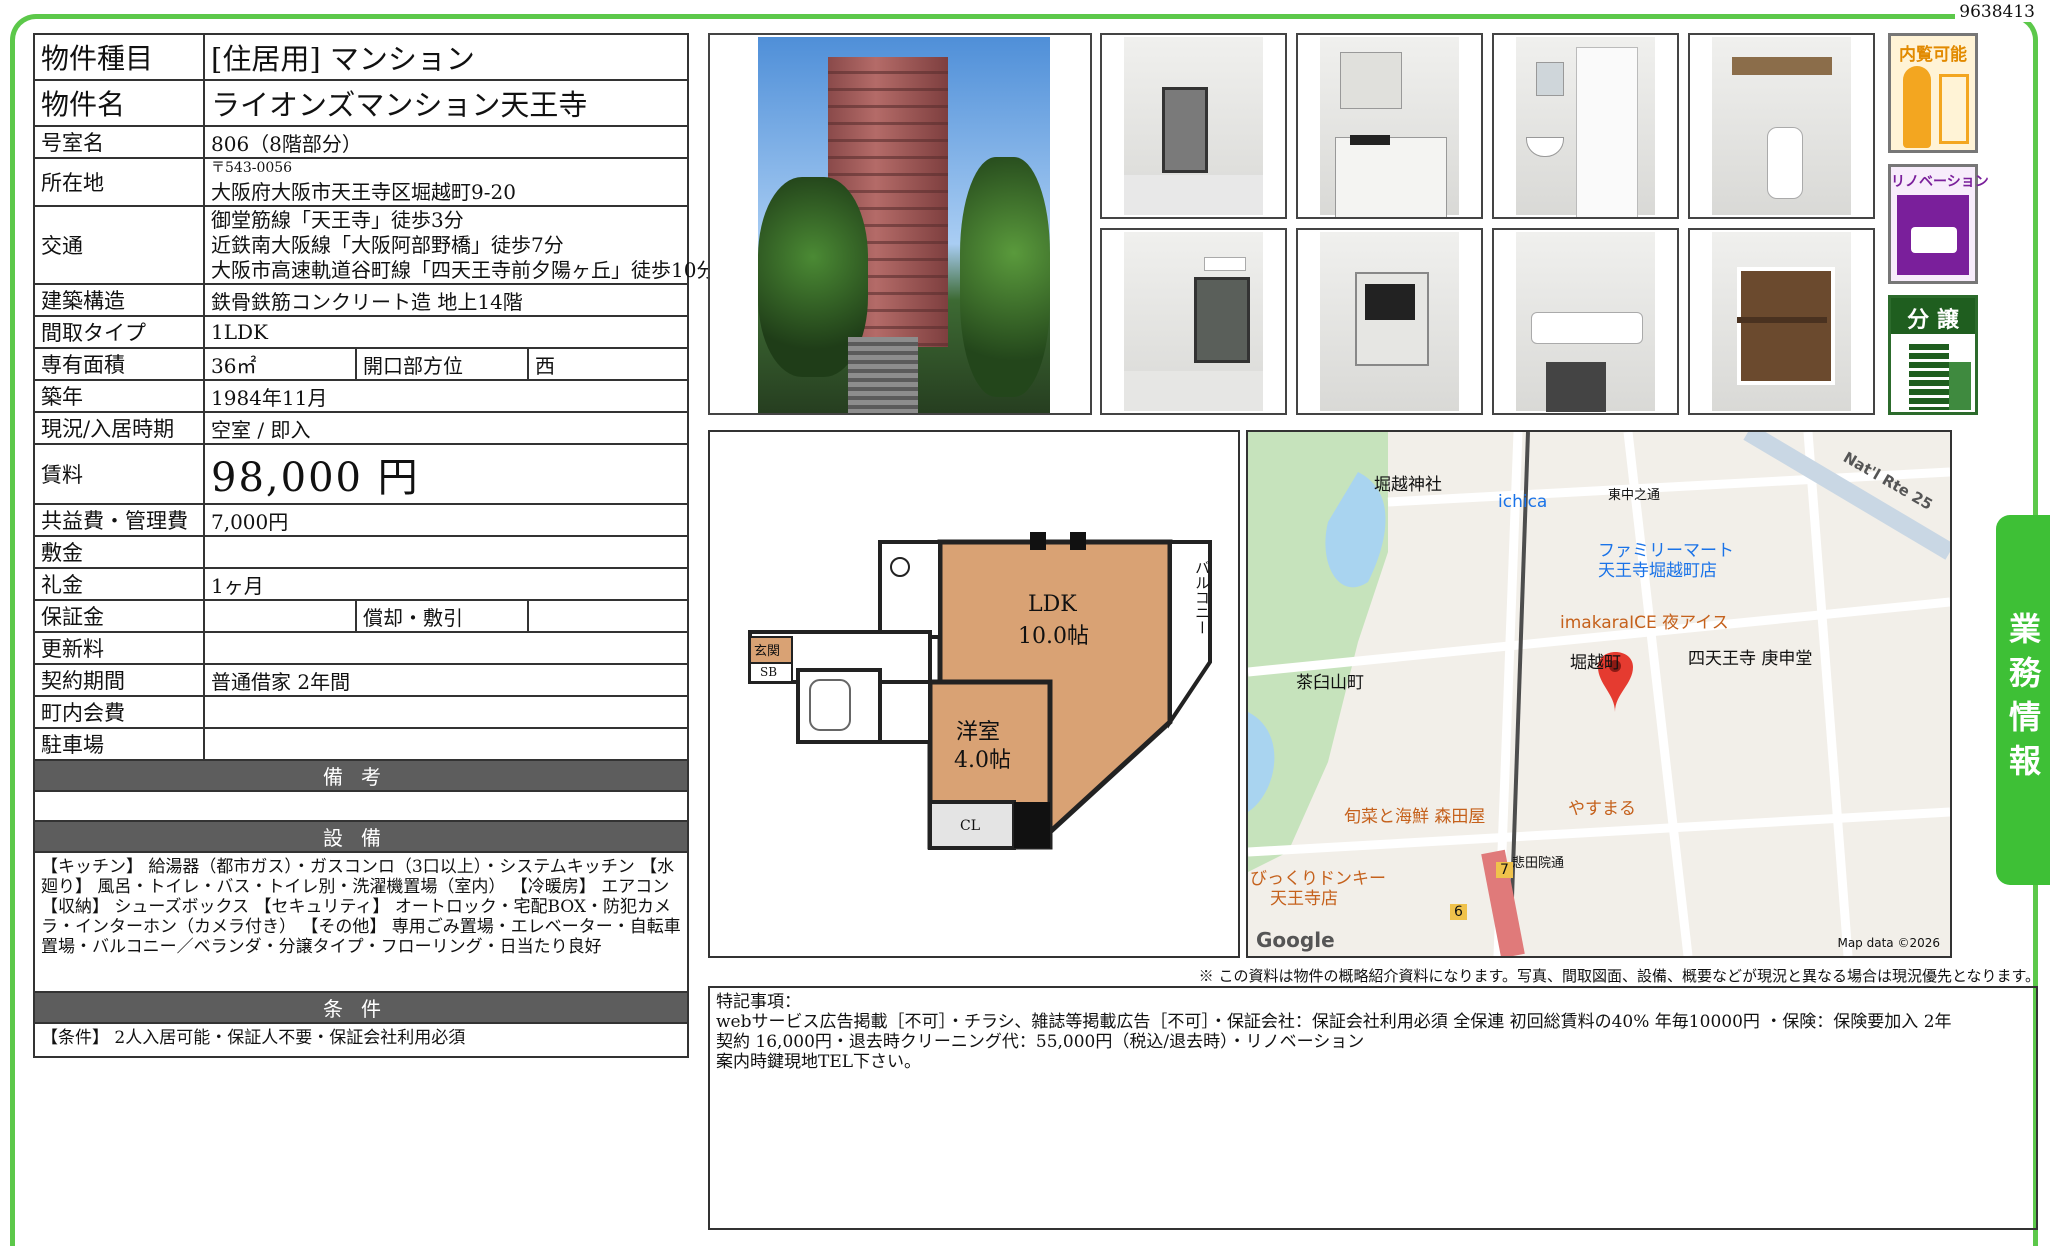 This screenshot has width=2056, height=1246. I want to click on business-info-tab: 業務情報, so click(2023, 700).